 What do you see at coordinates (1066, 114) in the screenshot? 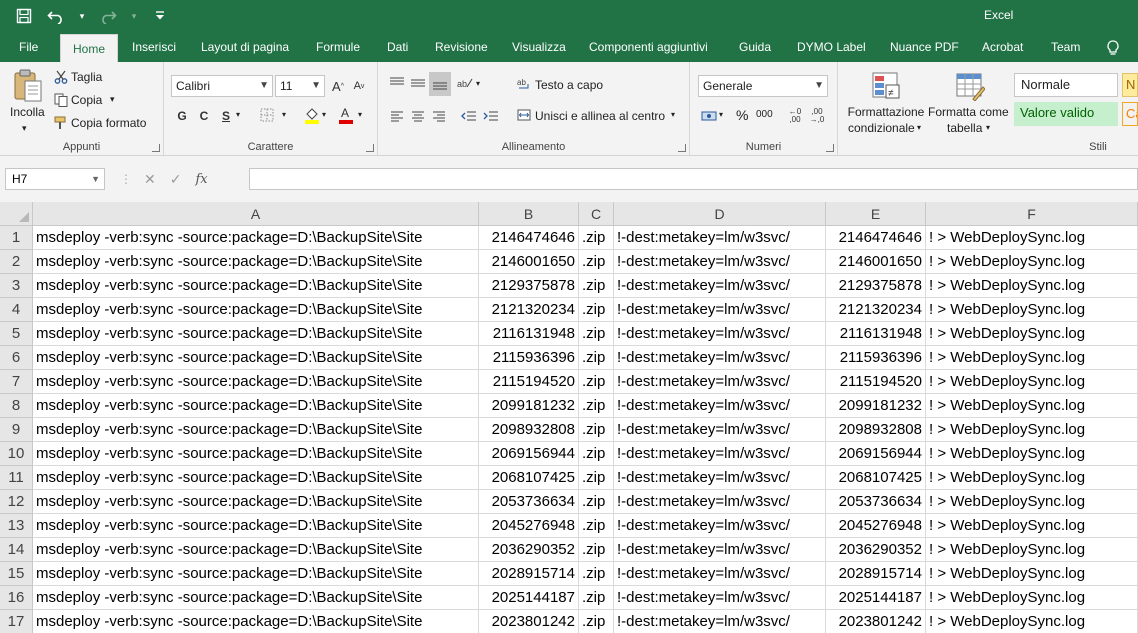
I see `style-good: Valore valido` at bounding box center [1066, 114].